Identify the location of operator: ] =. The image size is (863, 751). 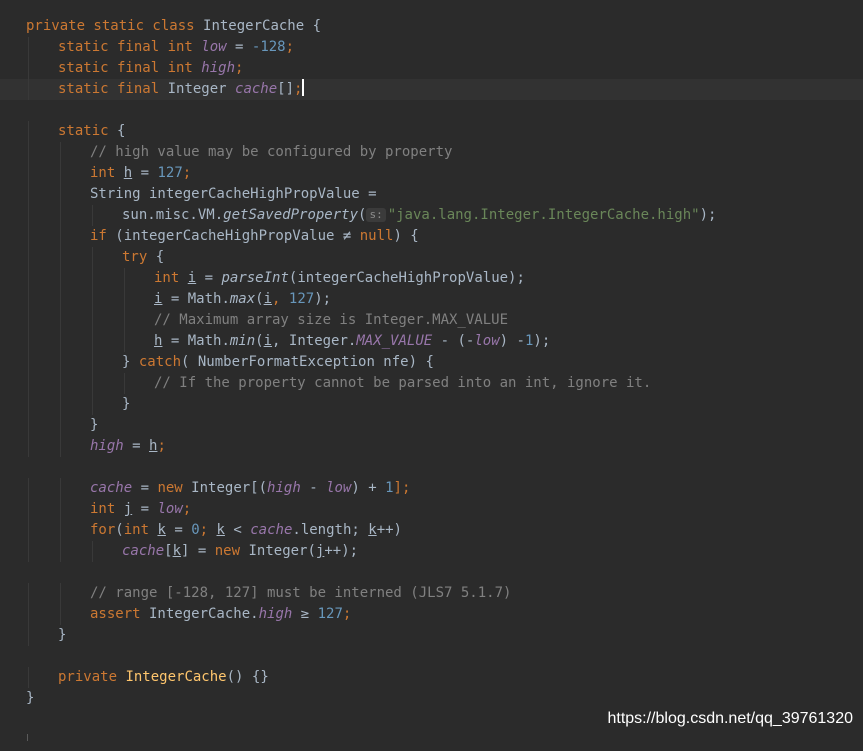
(198, 551).